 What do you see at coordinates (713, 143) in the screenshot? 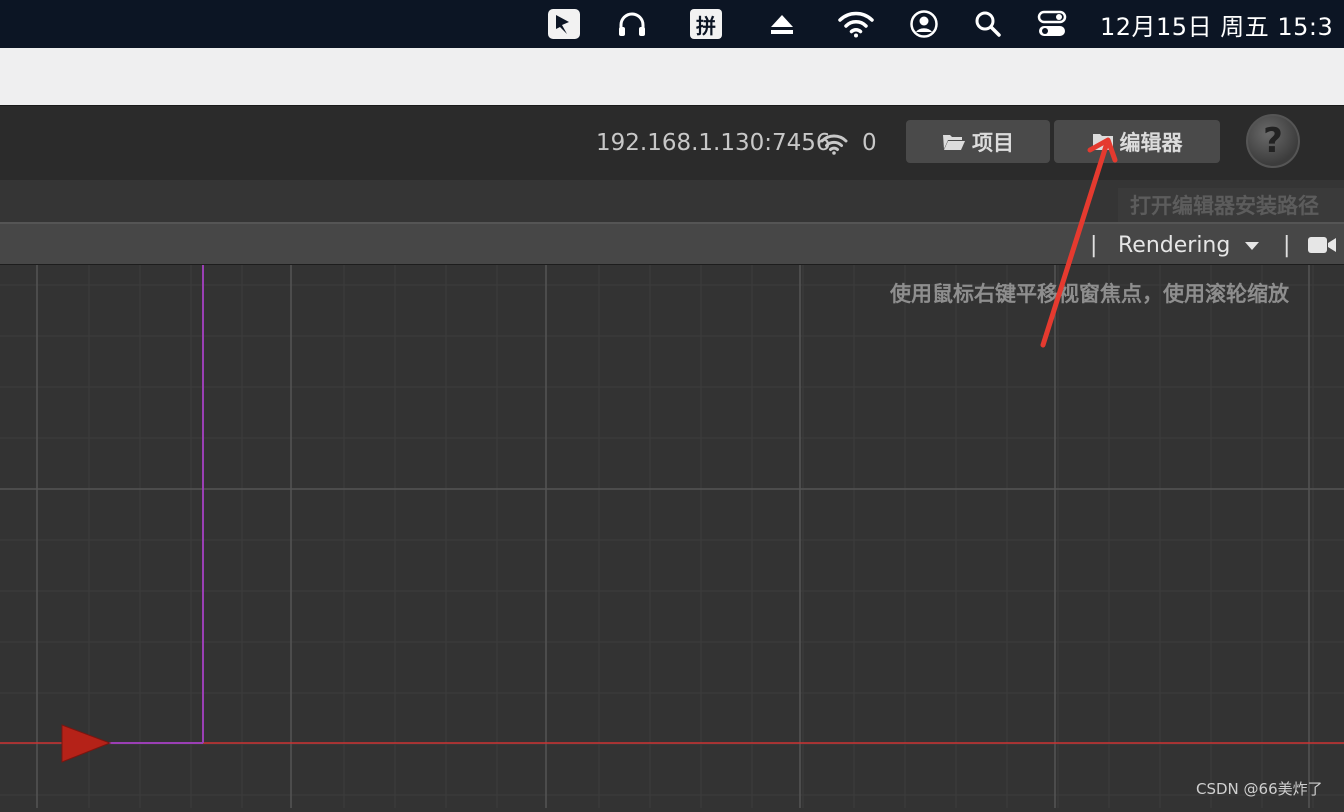
I see `preview-server-address: 192.168.1.130:7456` at bounding box center [713, 143].